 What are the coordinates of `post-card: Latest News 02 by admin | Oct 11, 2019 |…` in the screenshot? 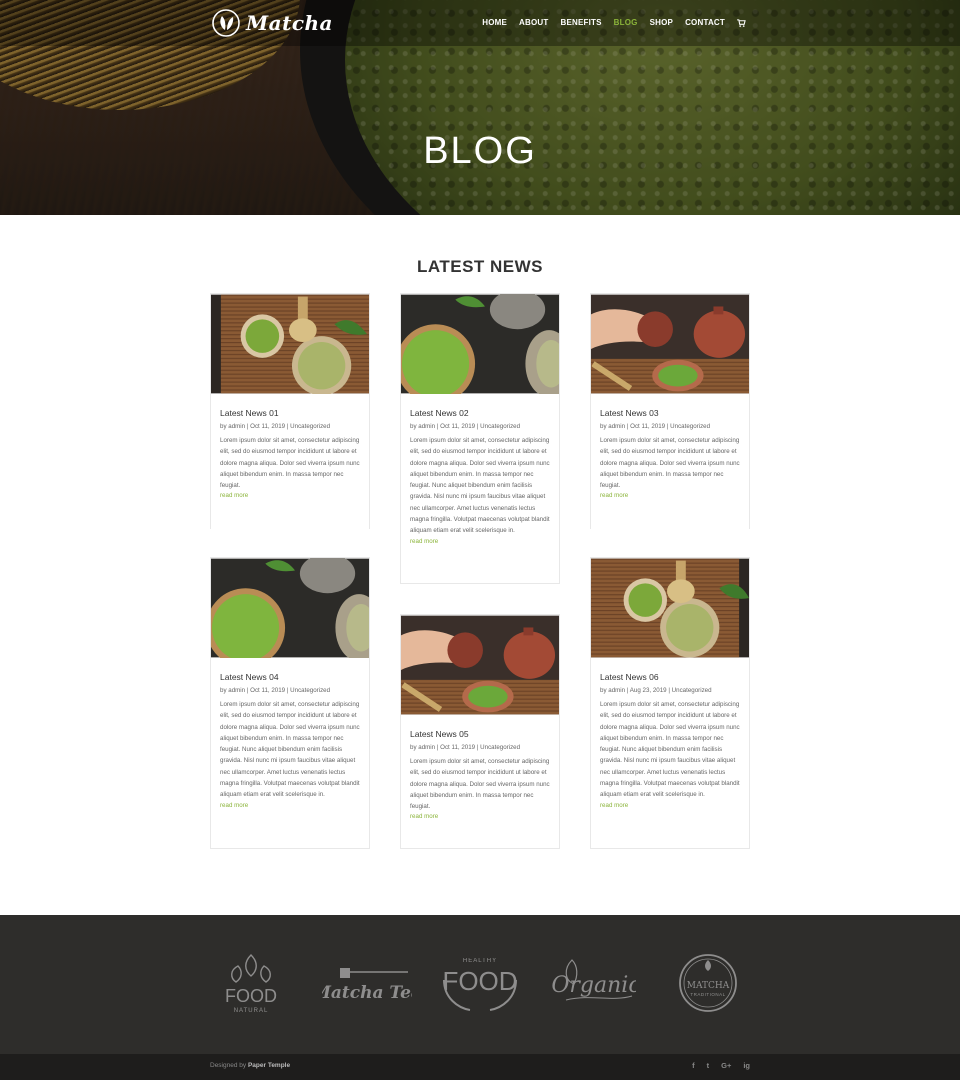 It's located at (480, 438).